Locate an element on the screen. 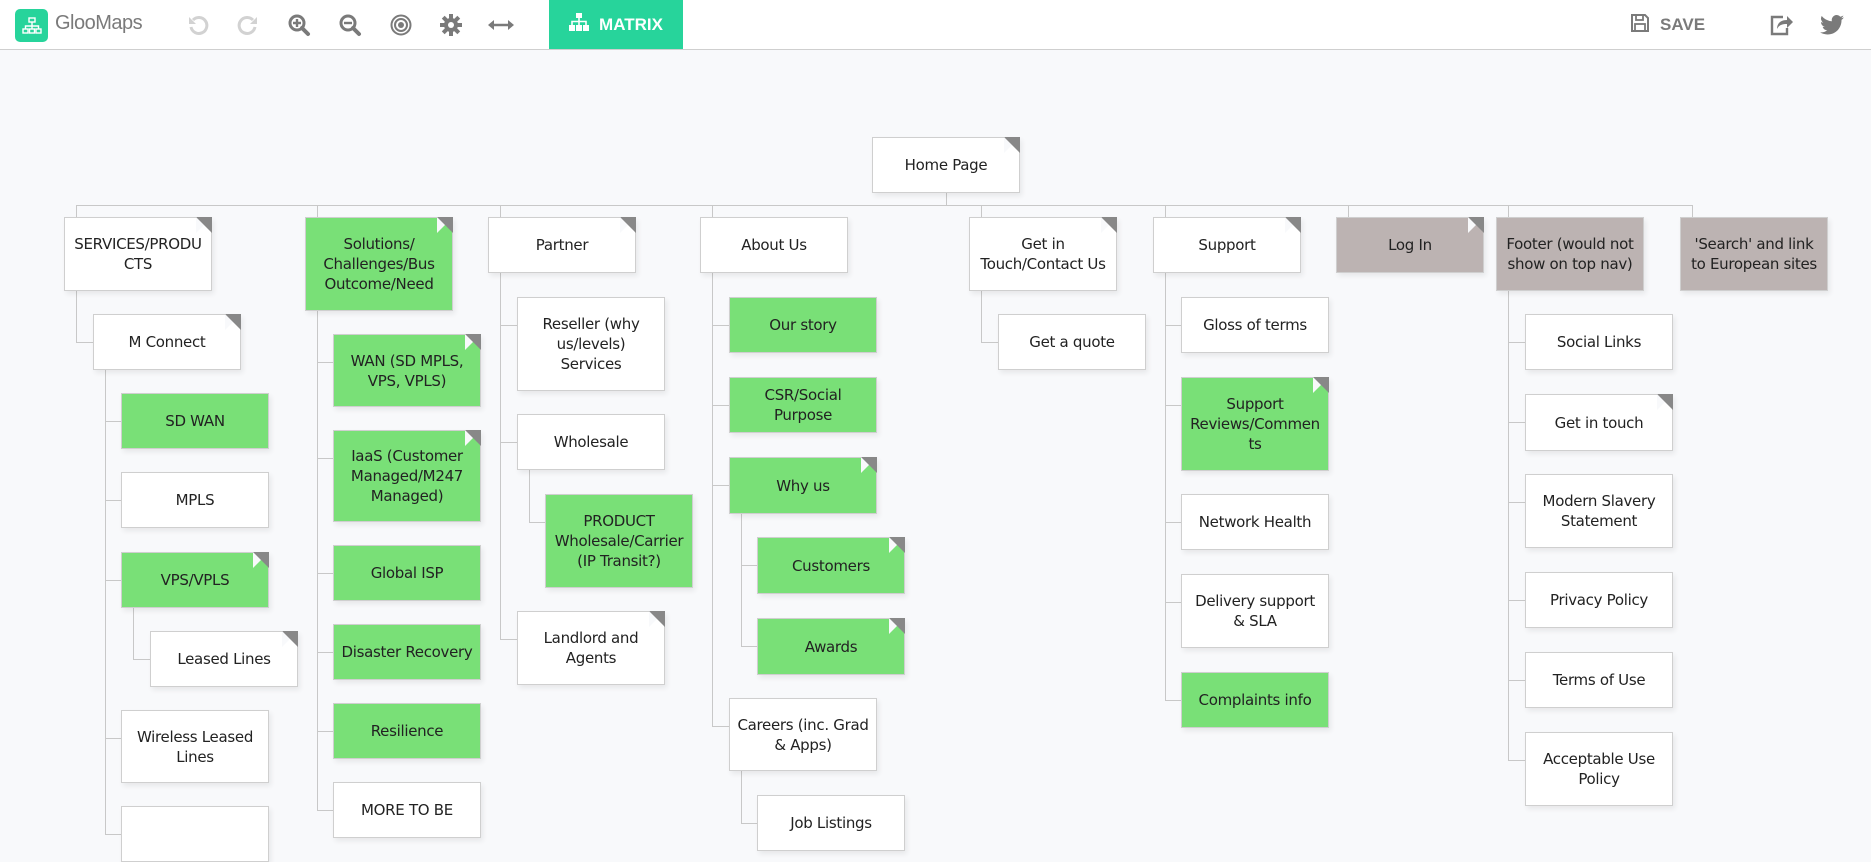 This screenshot has height=862, width=1871. gear-icon is located at coordinates (451, 25).